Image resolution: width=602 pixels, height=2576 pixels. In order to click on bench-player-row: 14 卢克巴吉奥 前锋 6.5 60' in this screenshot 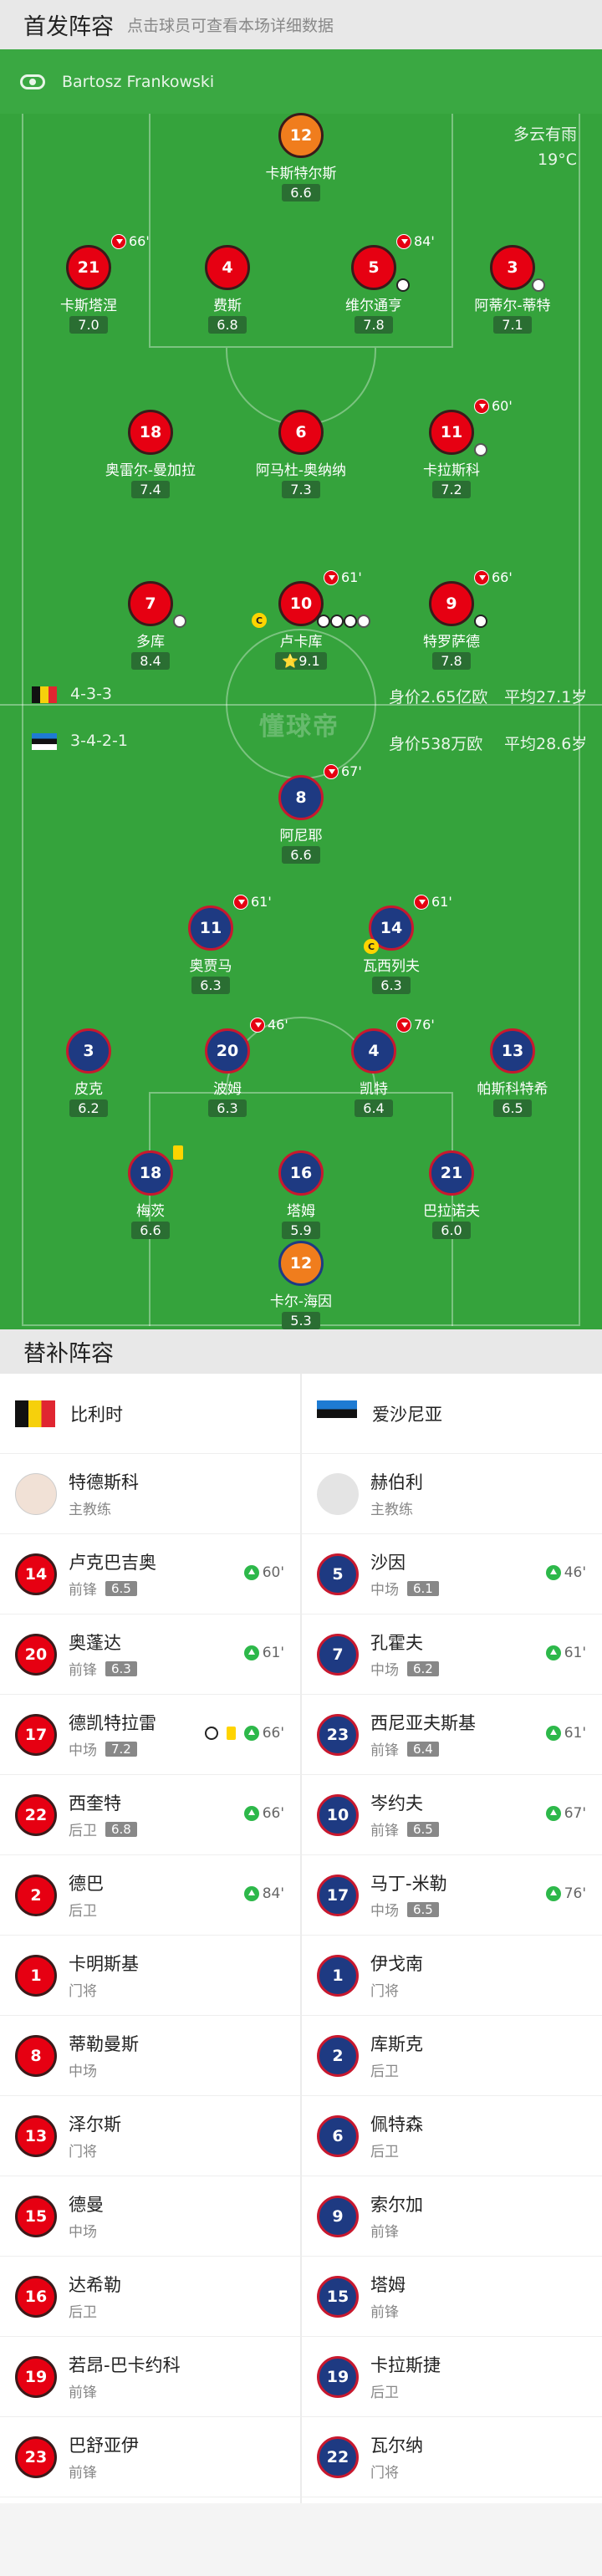, I will do `click(150, 1574)`.